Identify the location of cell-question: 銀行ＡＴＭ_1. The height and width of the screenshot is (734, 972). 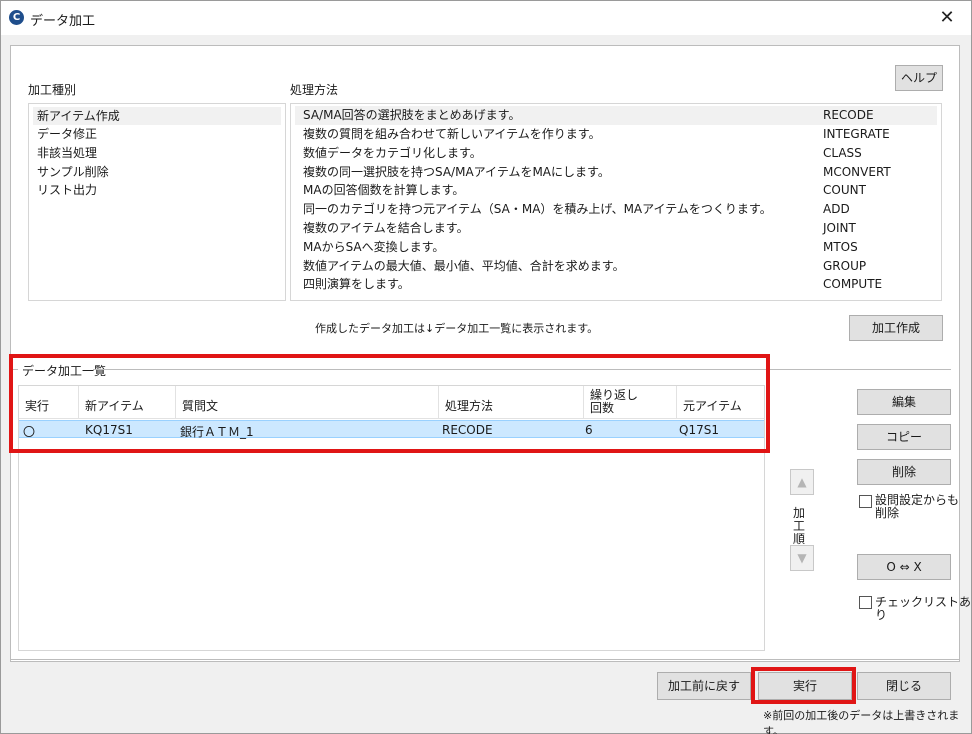
(217, 432).